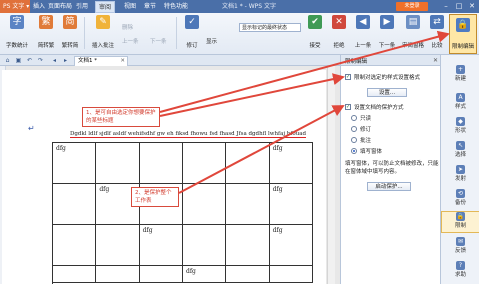 Image resolution: width=479 pixels, height=284 pixels. What do you see at coordinates (176, 6) in the screenshot?
I see `menu-features: 特色功能` at bounding box center [176, 6].